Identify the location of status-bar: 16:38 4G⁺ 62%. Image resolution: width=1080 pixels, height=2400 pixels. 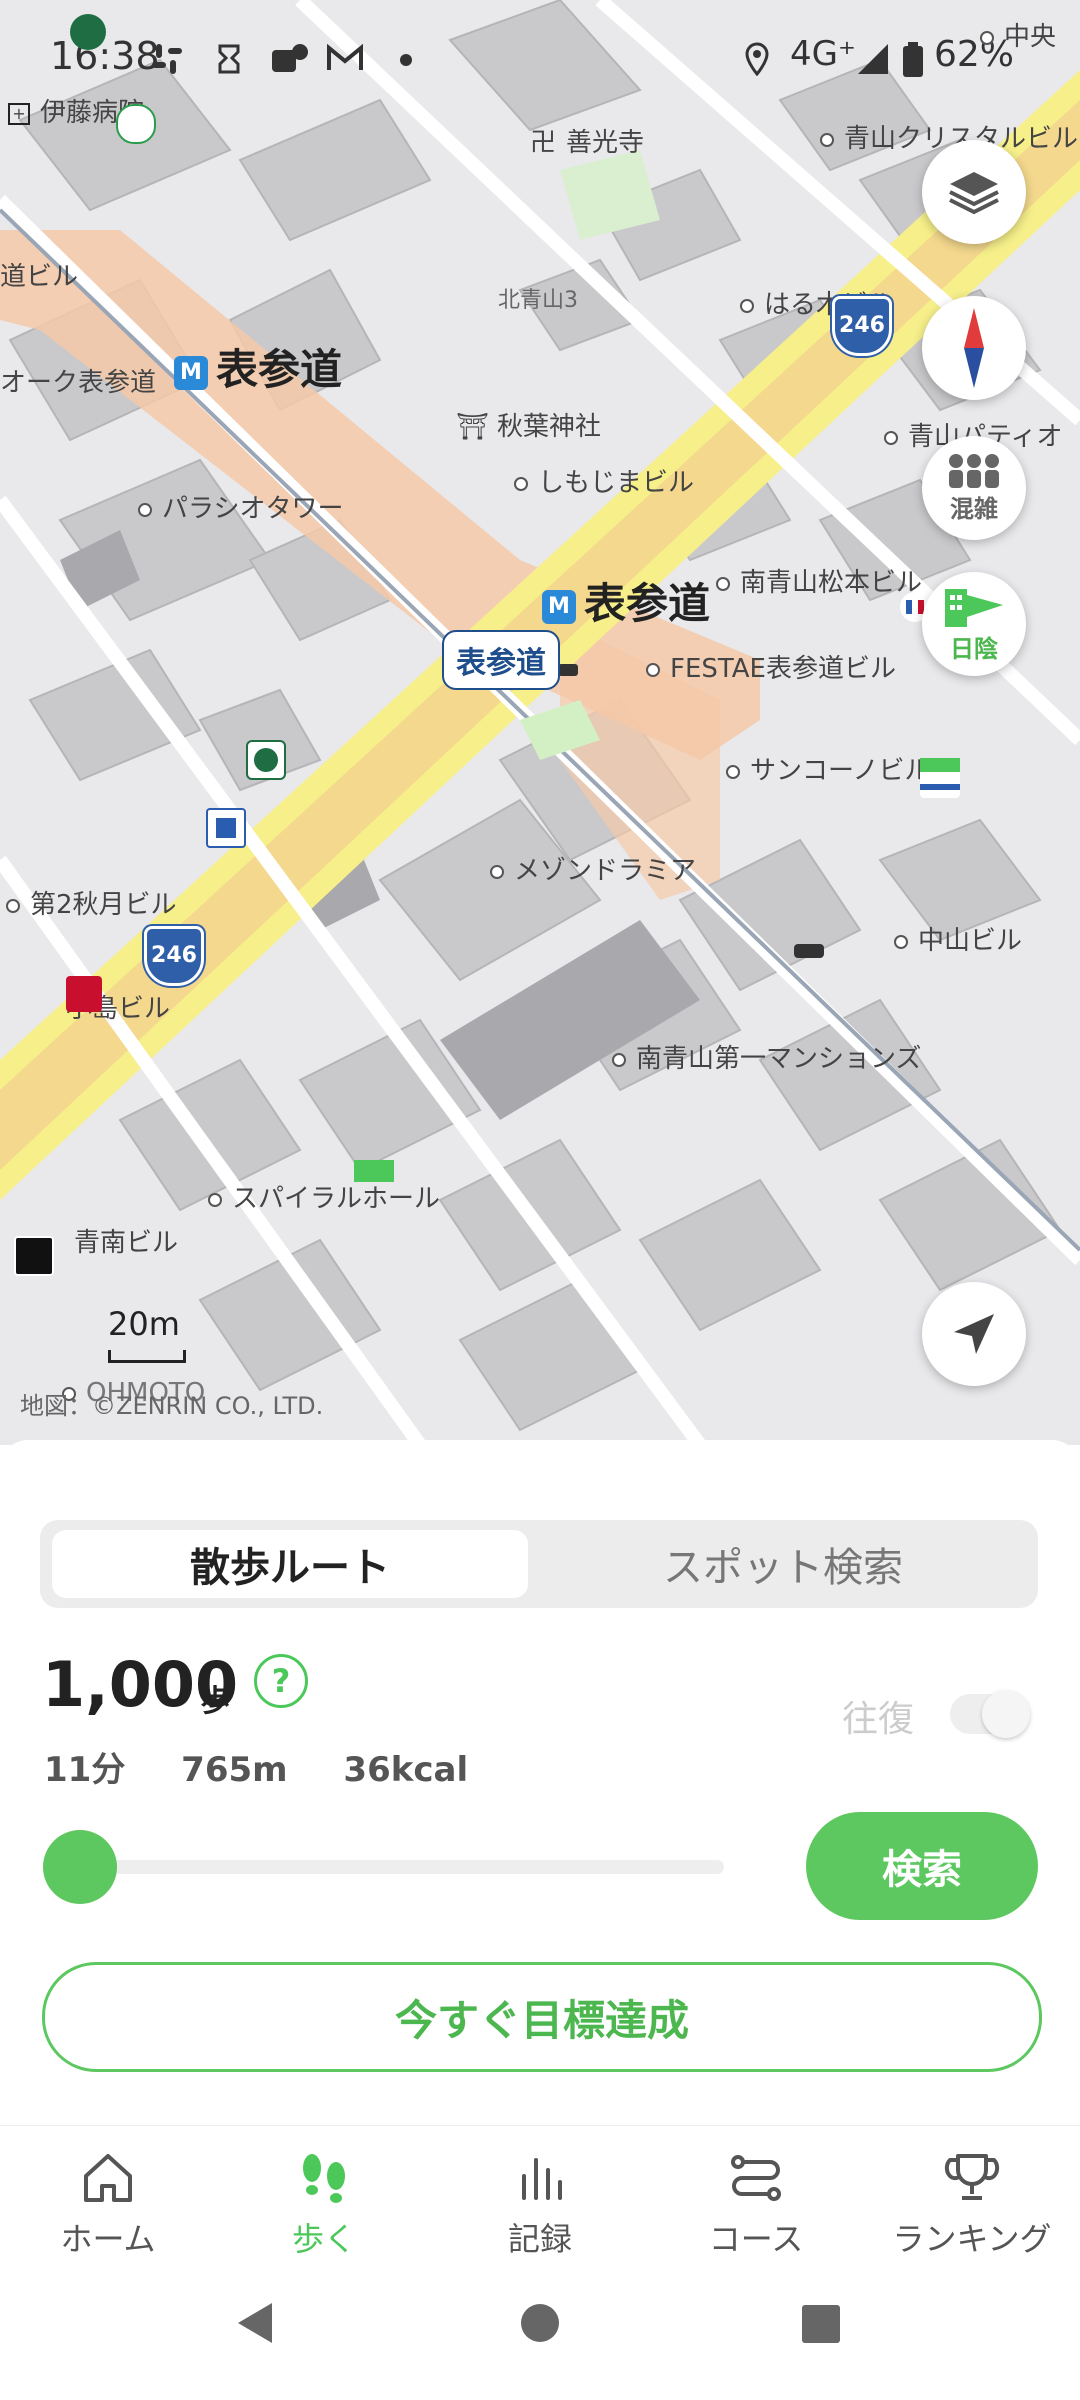
(540, 60).